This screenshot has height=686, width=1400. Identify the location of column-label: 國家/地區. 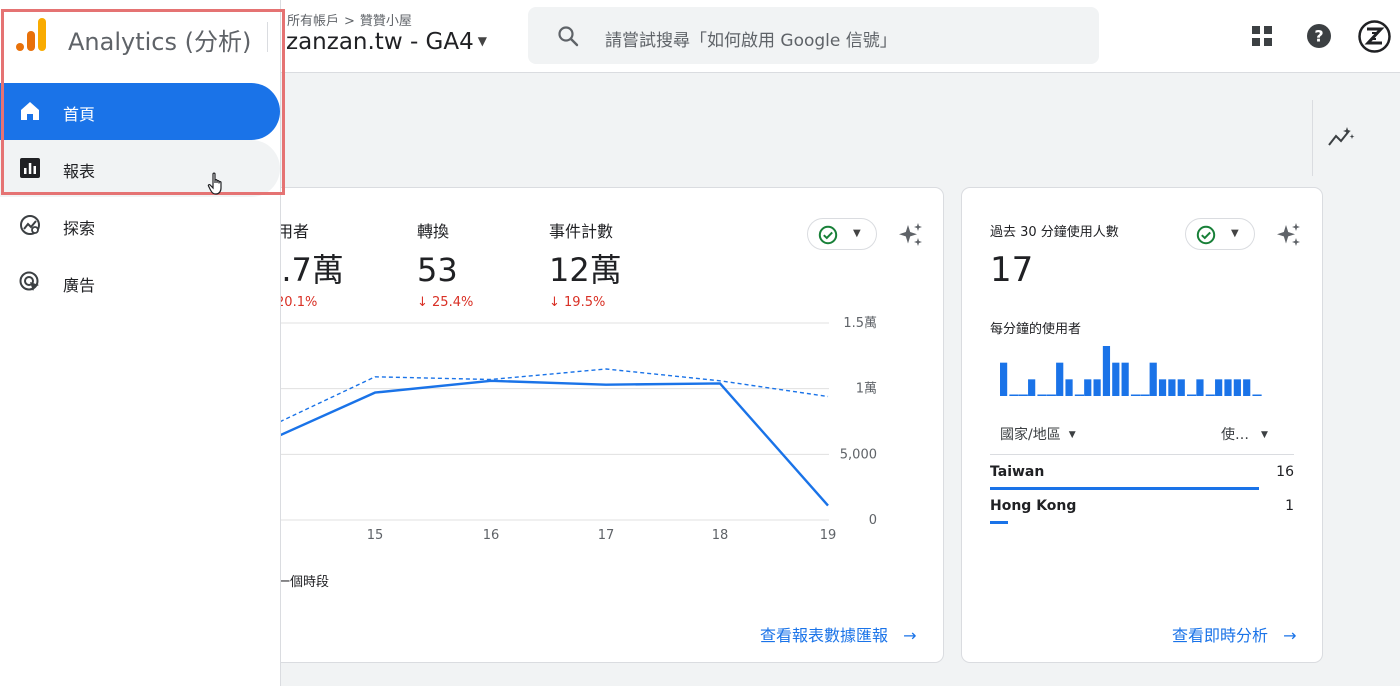
(1030, 435).